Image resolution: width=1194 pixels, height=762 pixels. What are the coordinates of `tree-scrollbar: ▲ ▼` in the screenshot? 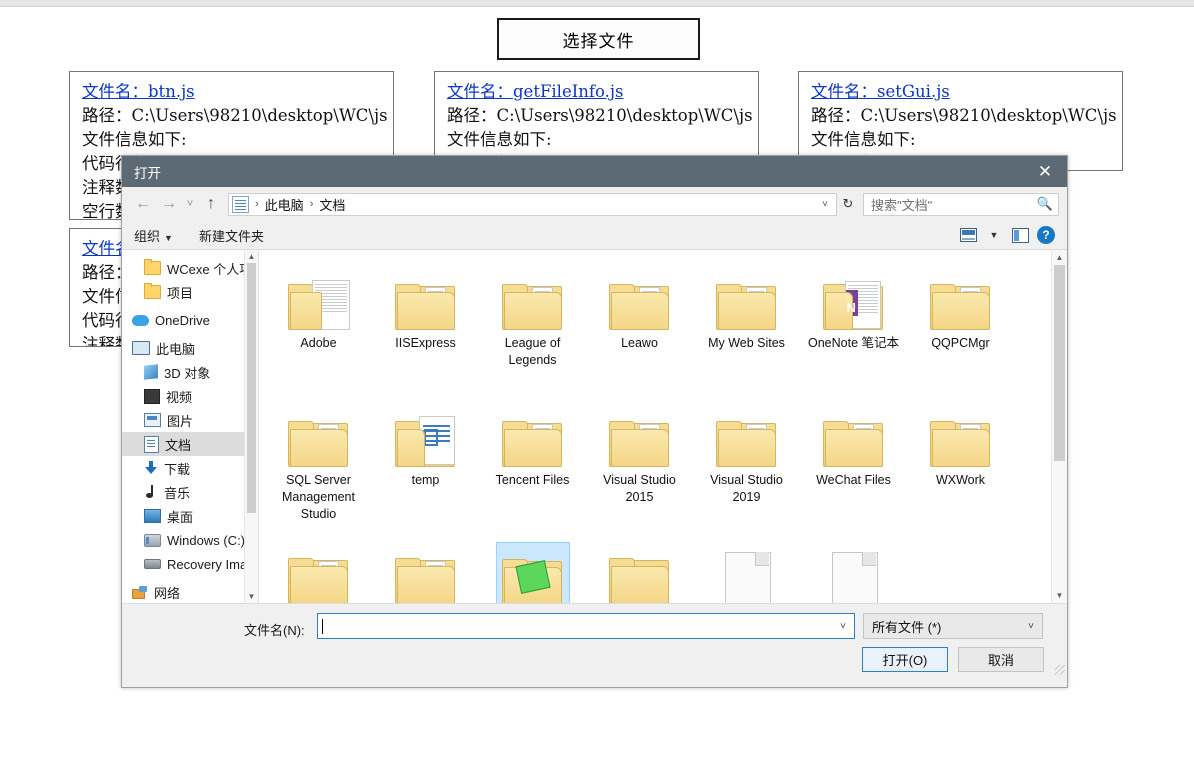 It's located at (251, 426).